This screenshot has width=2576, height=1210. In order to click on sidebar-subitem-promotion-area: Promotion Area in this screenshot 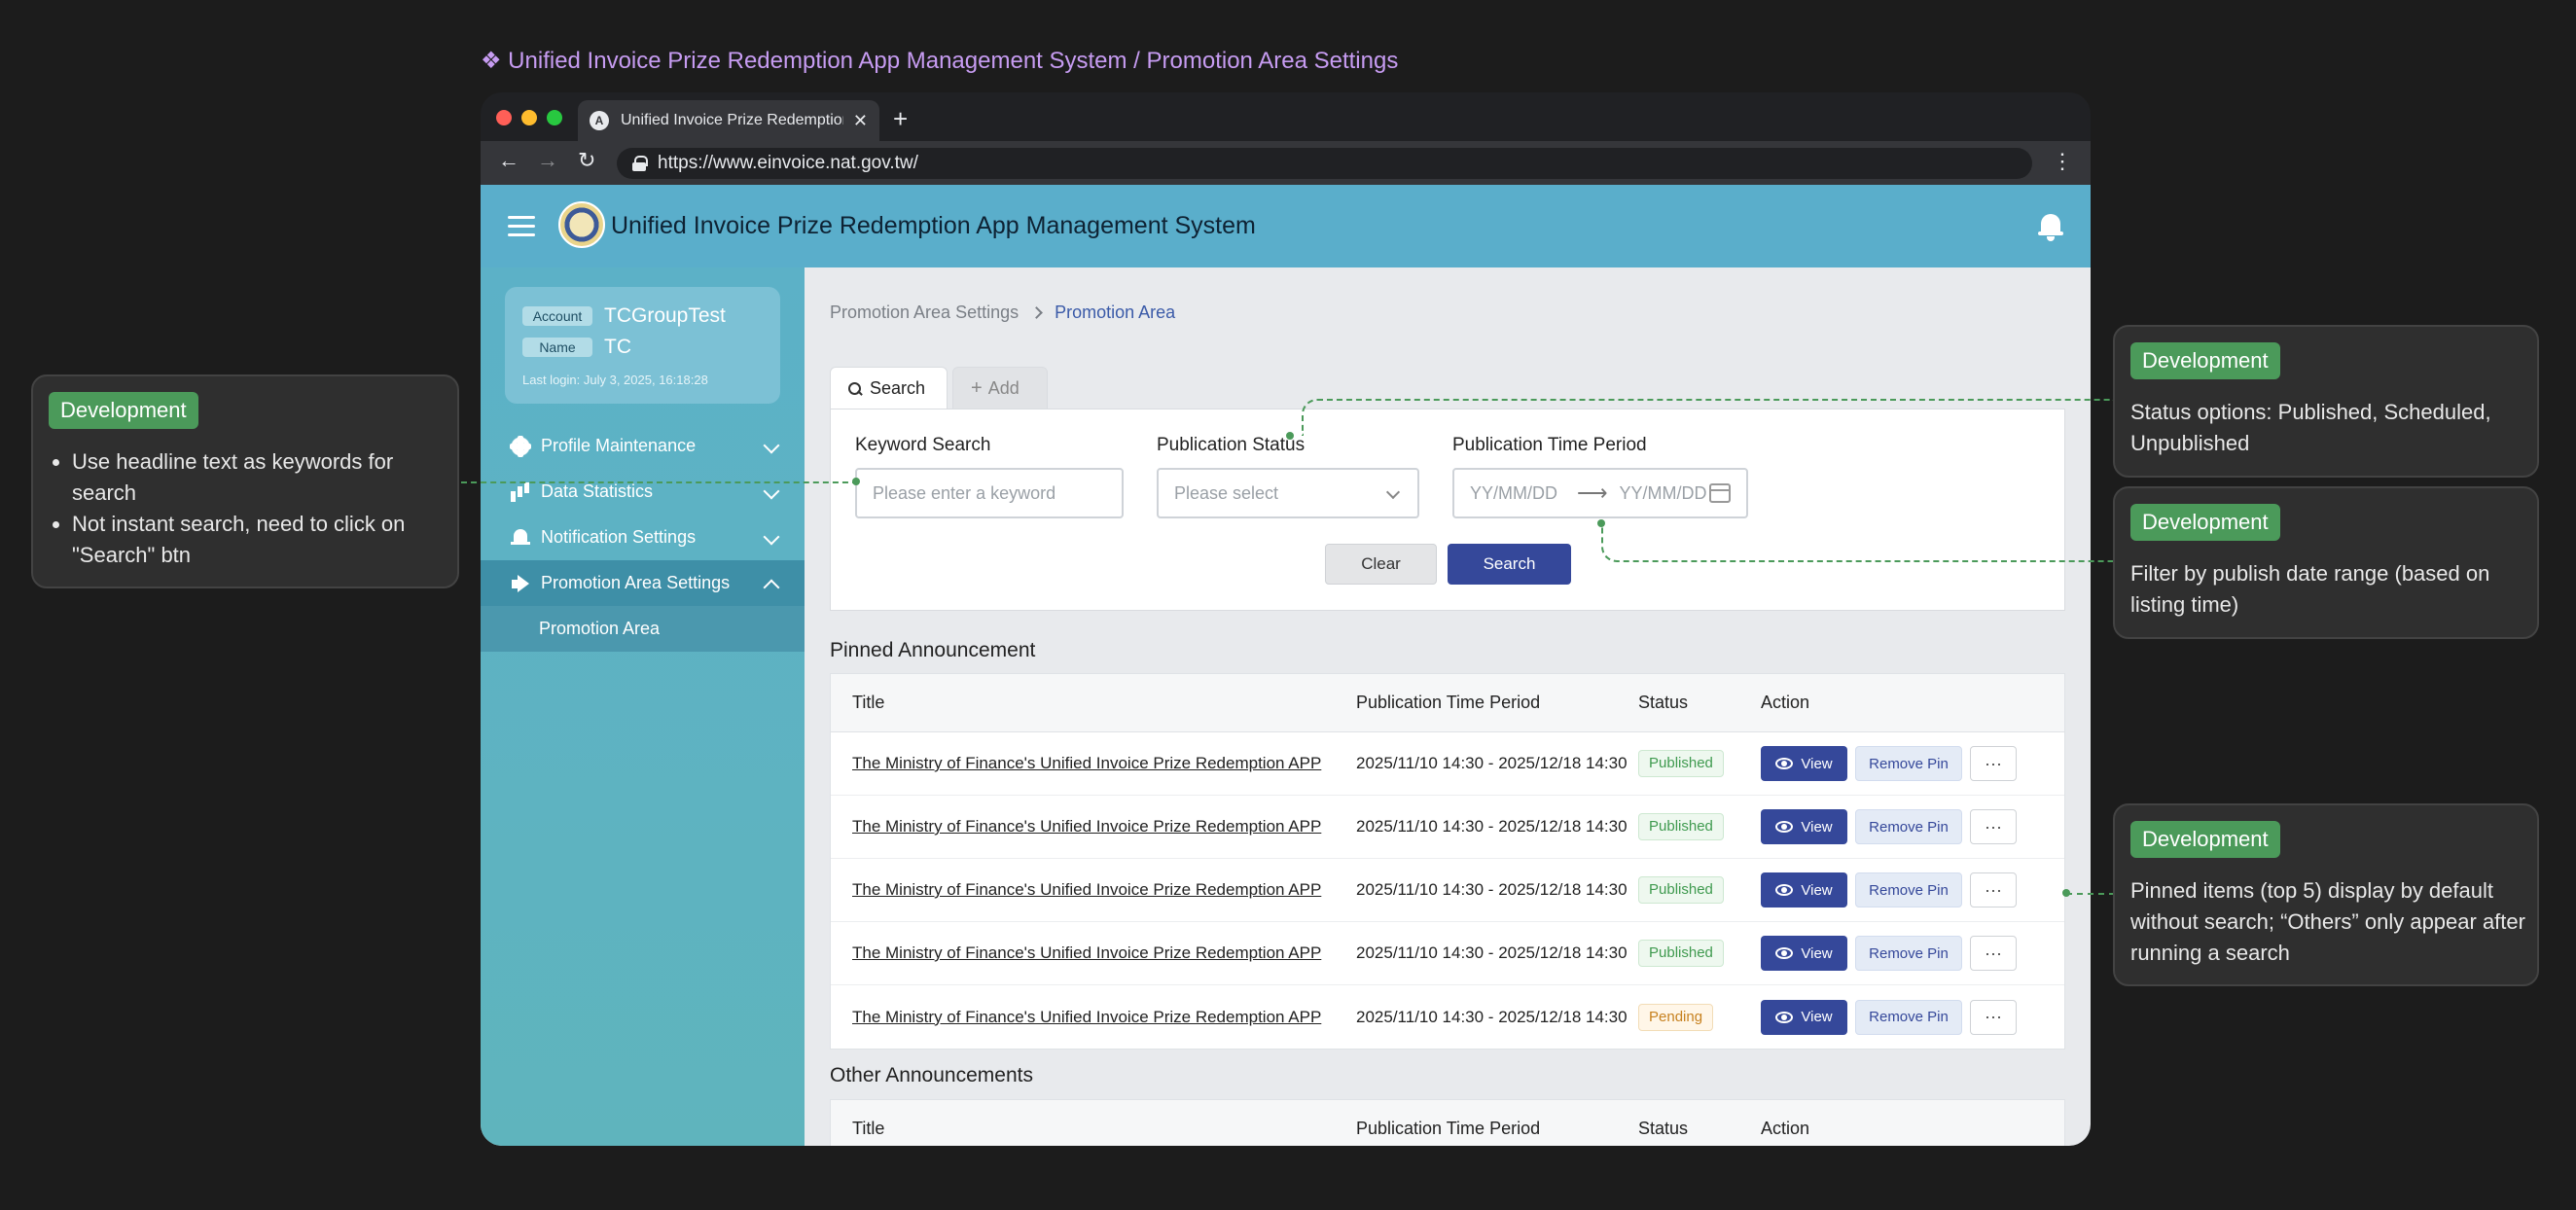, I will do `click(643, 629)`.